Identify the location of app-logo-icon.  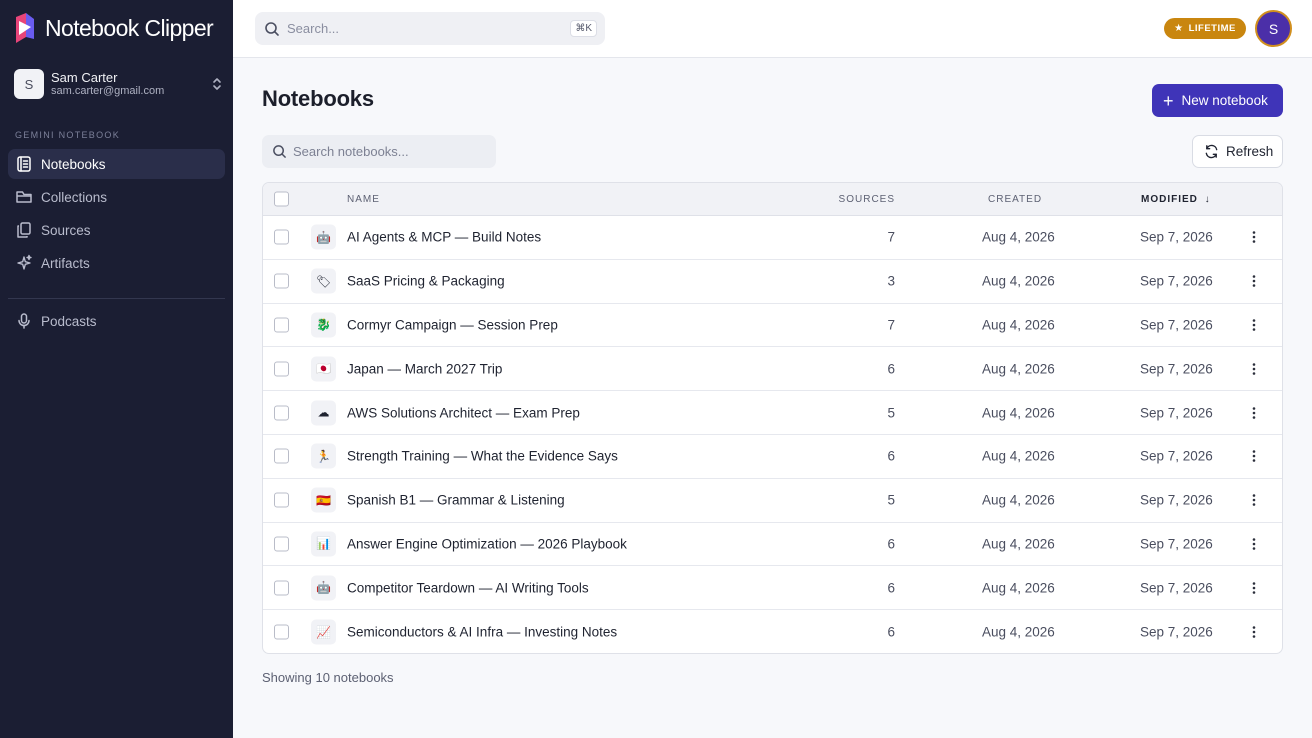
(25, 28).